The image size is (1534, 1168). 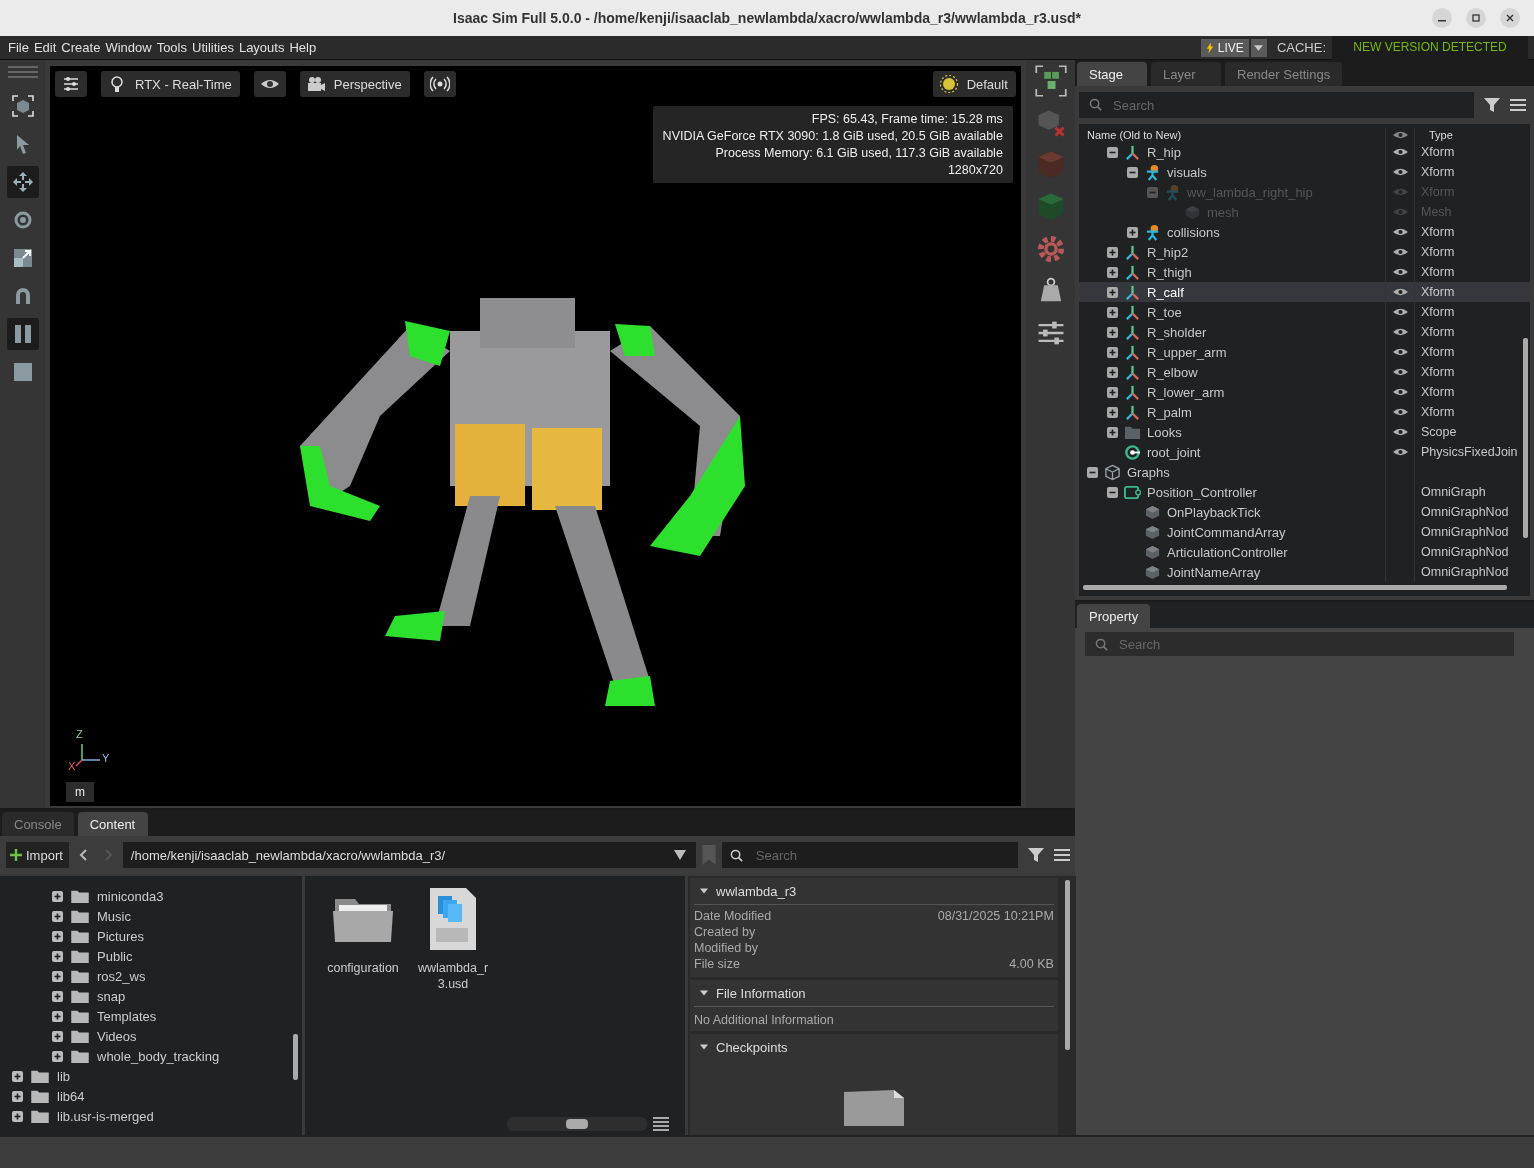 What do you see at coordinates (117, 1036) in the screenshot?
I see `folder-name: Videos` at bounding box center [117, 1036].